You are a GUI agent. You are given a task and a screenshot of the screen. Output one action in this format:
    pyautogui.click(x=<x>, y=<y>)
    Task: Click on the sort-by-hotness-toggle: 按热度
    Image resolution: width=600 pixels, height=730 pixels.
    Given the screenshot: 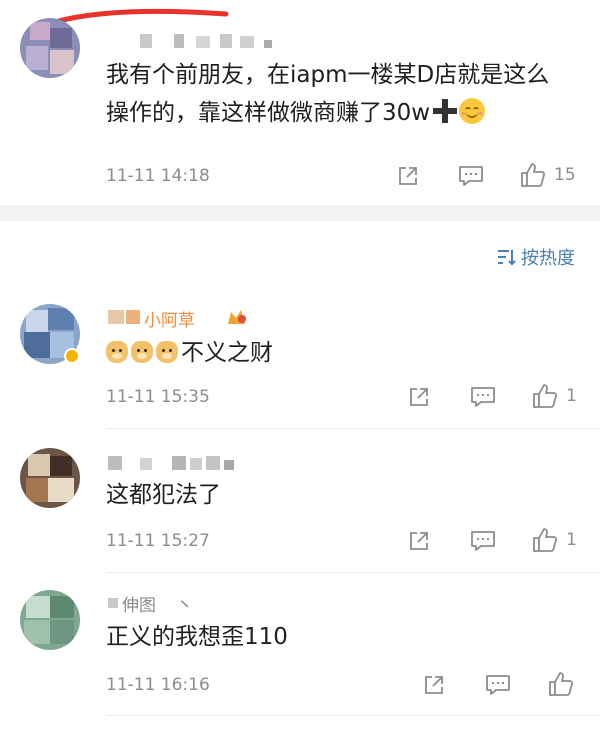 What is the action you would take?
    pyautogui.click(x=536, y=257)
    